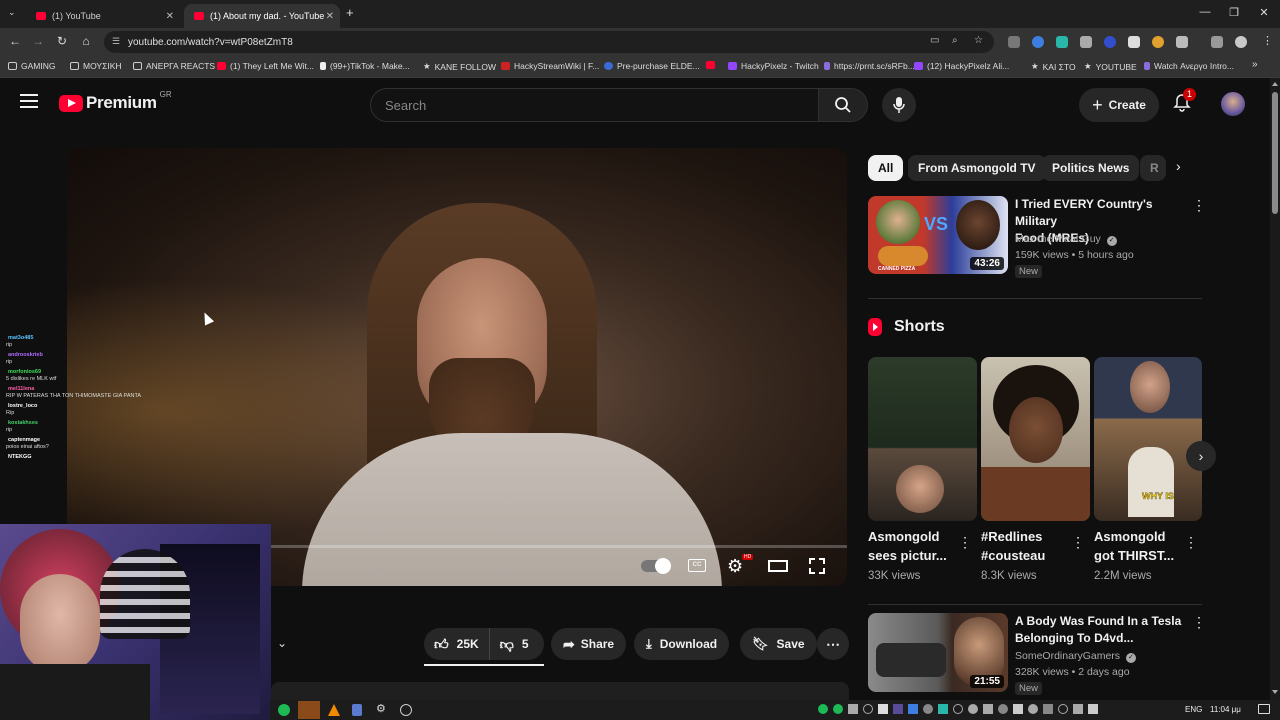  I want to click on page-scrollbar, so click(1275, 389).